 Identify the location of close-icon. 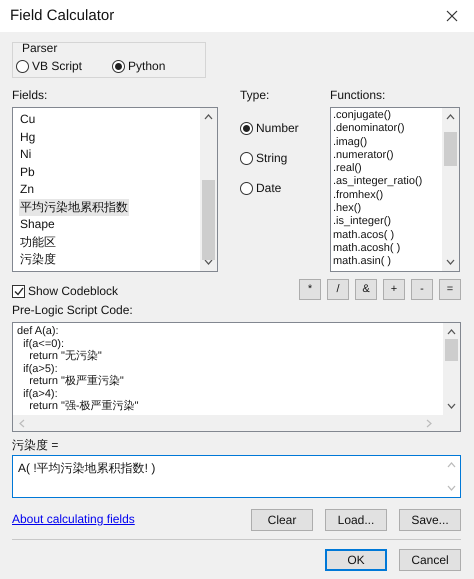
(452, 16).